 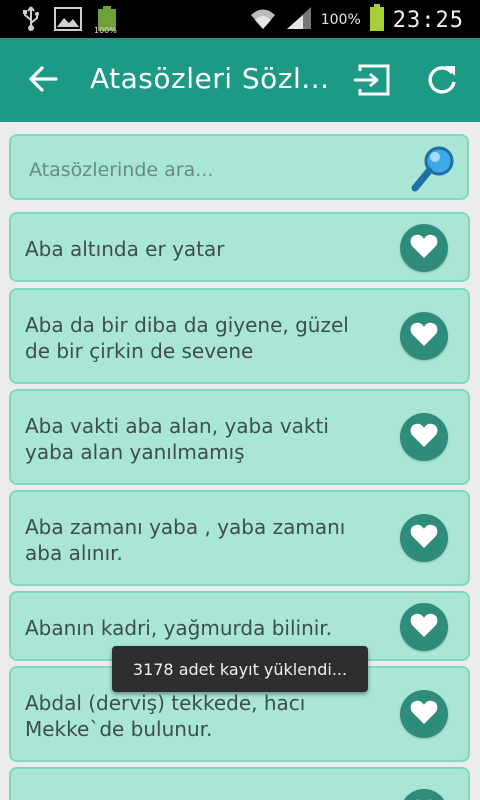 I want to click on wifi-icon, so click(x=263, y=20).